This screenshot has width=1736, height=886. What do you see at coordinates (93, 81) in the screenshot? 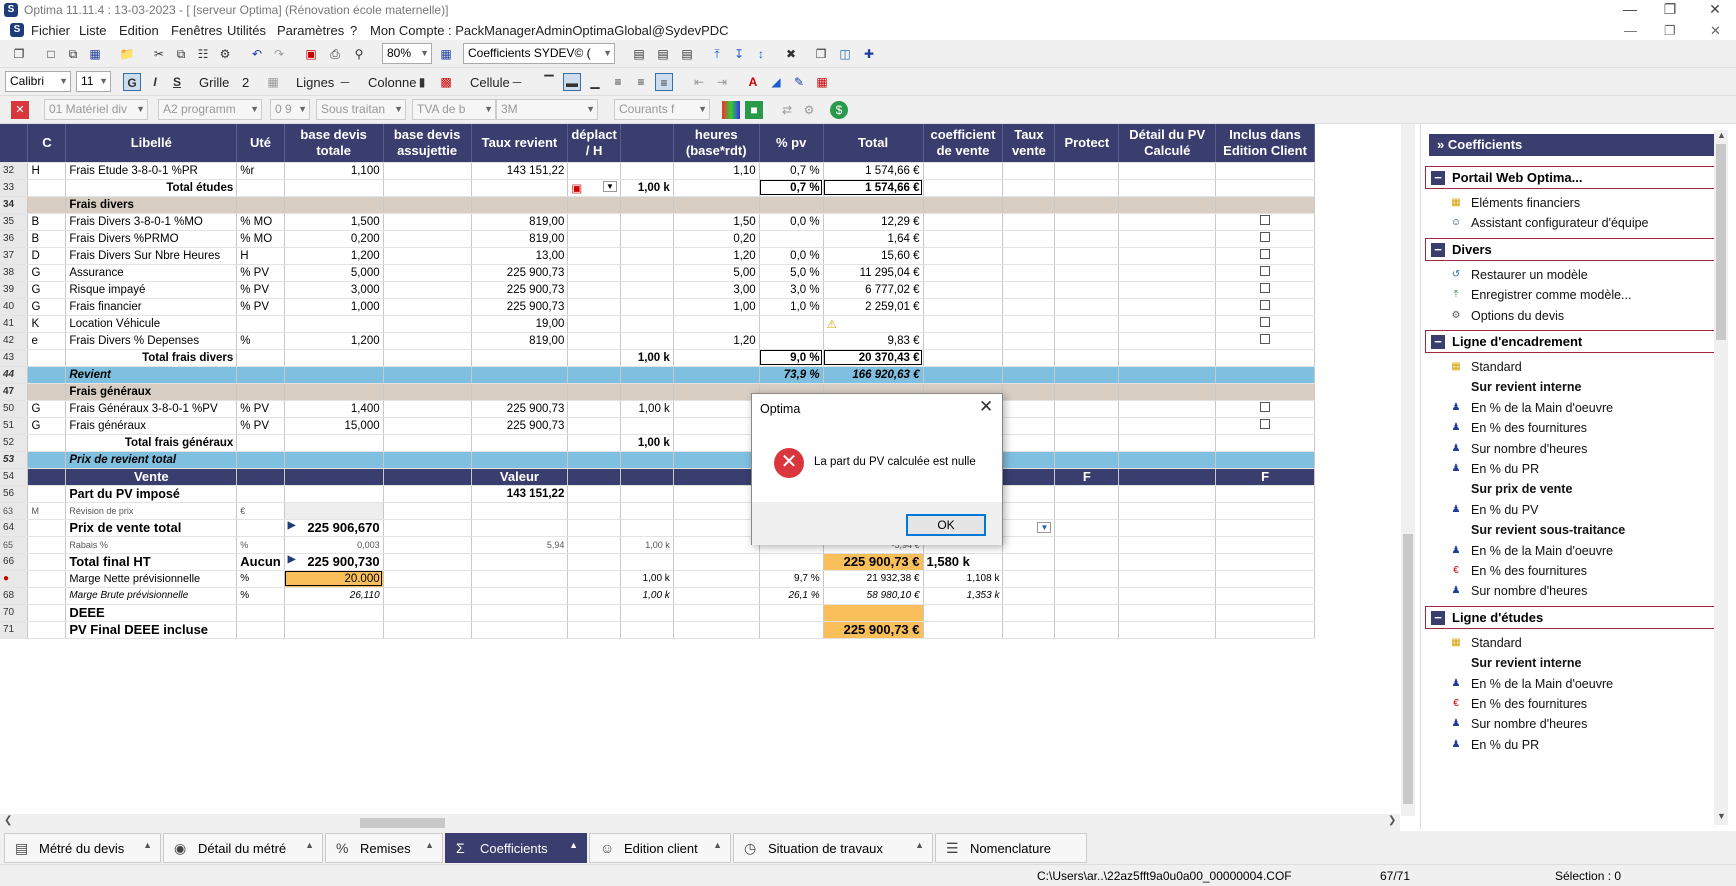
I see `font-size-select: 11 ▼` at bounding box center [93, 81].